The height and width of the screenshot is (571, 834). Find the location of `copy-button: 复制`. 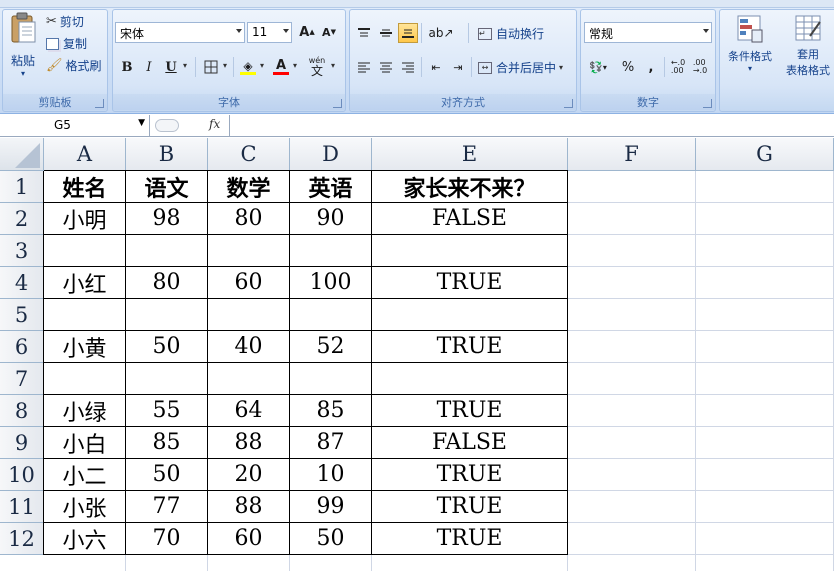

copy-button: 复制 is located at coordinates (66, 43).